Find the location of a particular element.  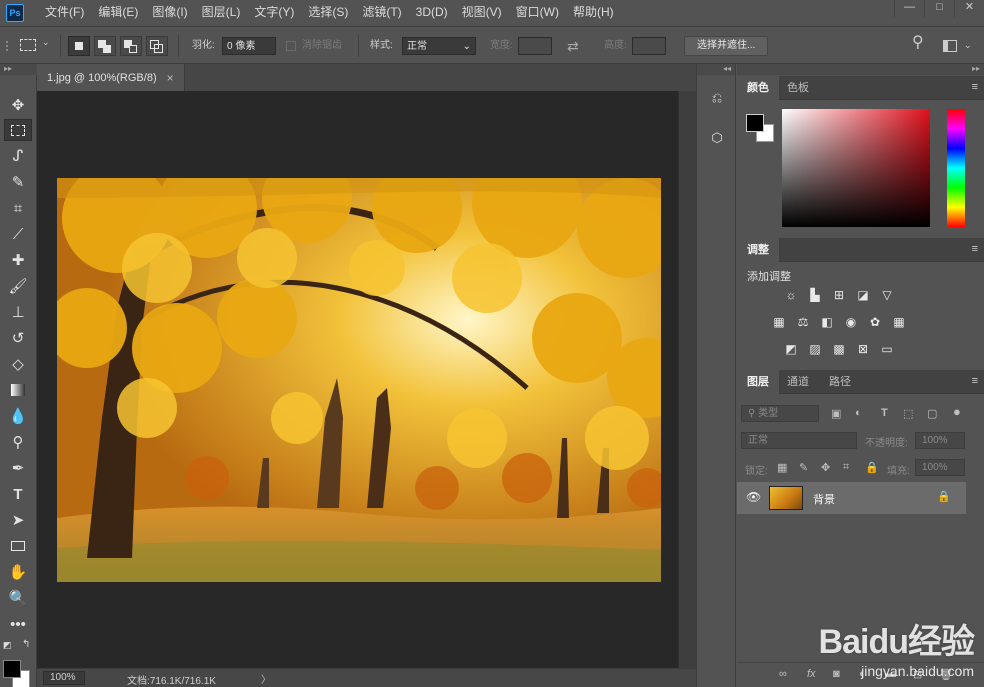

lock-transparency-icon: ▦ is located at coordinates (782, 467).